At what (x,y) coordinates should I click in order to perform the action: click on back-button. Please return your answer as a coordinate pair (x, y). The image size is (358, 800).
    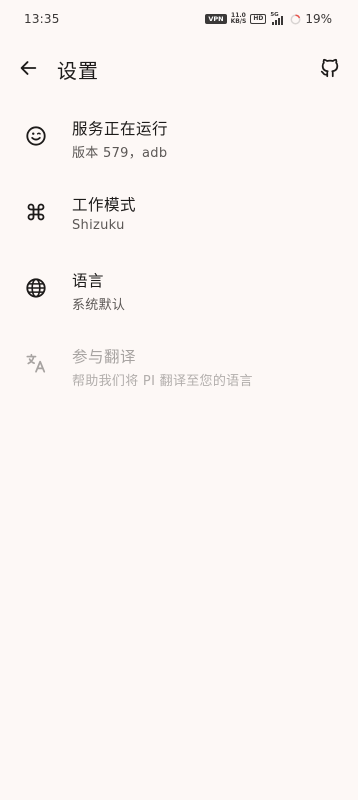
    Looking at the image, I should click on (28, 68).